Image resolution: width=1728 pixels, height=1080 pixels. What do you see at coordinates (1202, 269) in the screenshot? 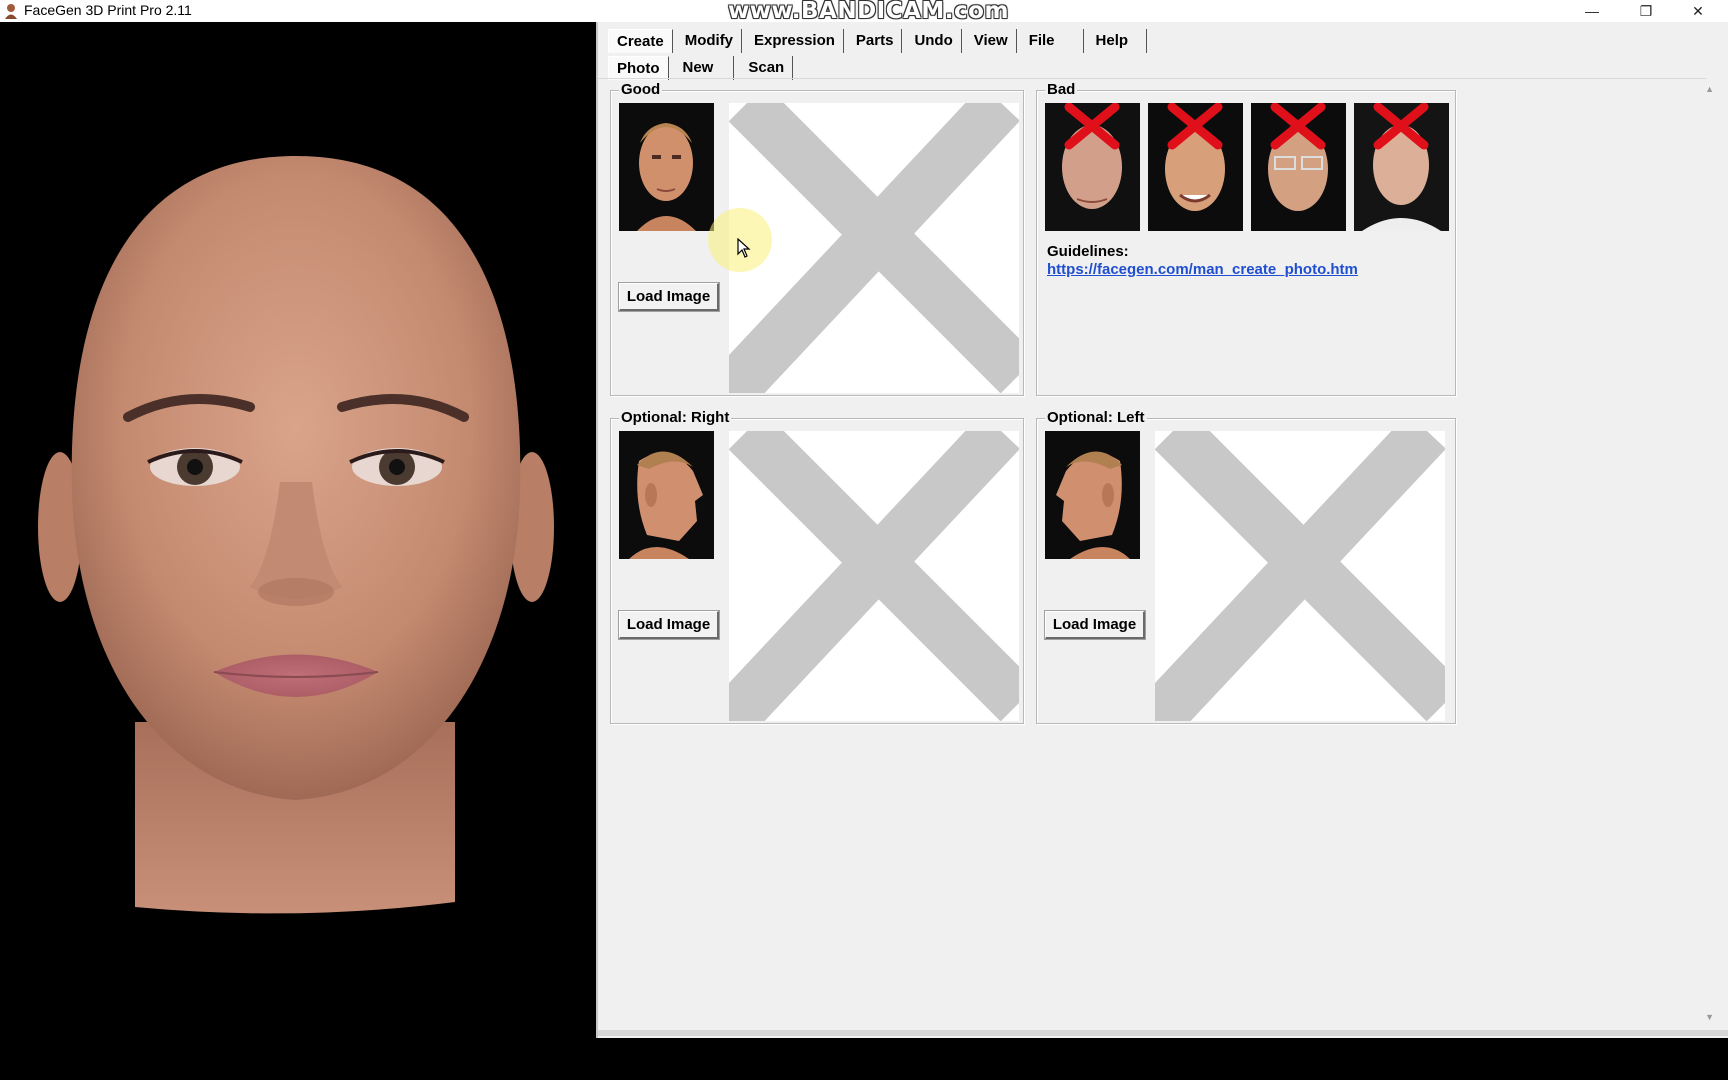
I see `guidelines-link: https://facegen.com/man_create_photo.htm` at bounding box center [1202, 269].